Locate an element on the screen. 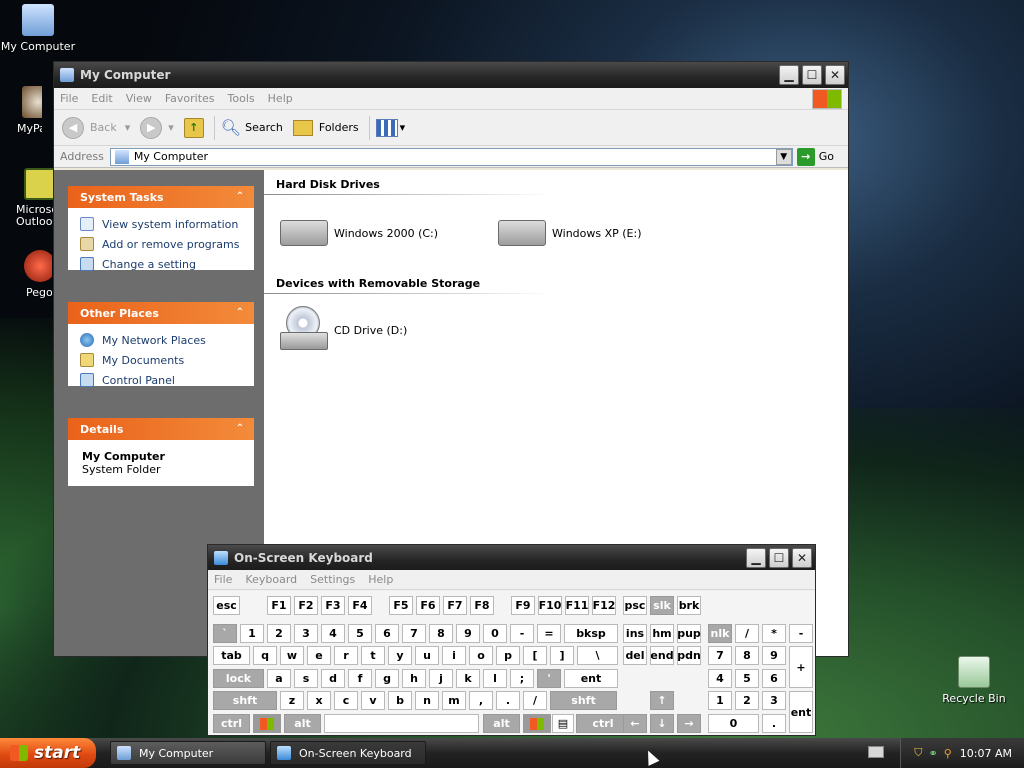  key-r3-6: y is located at coordinates (400, 655).